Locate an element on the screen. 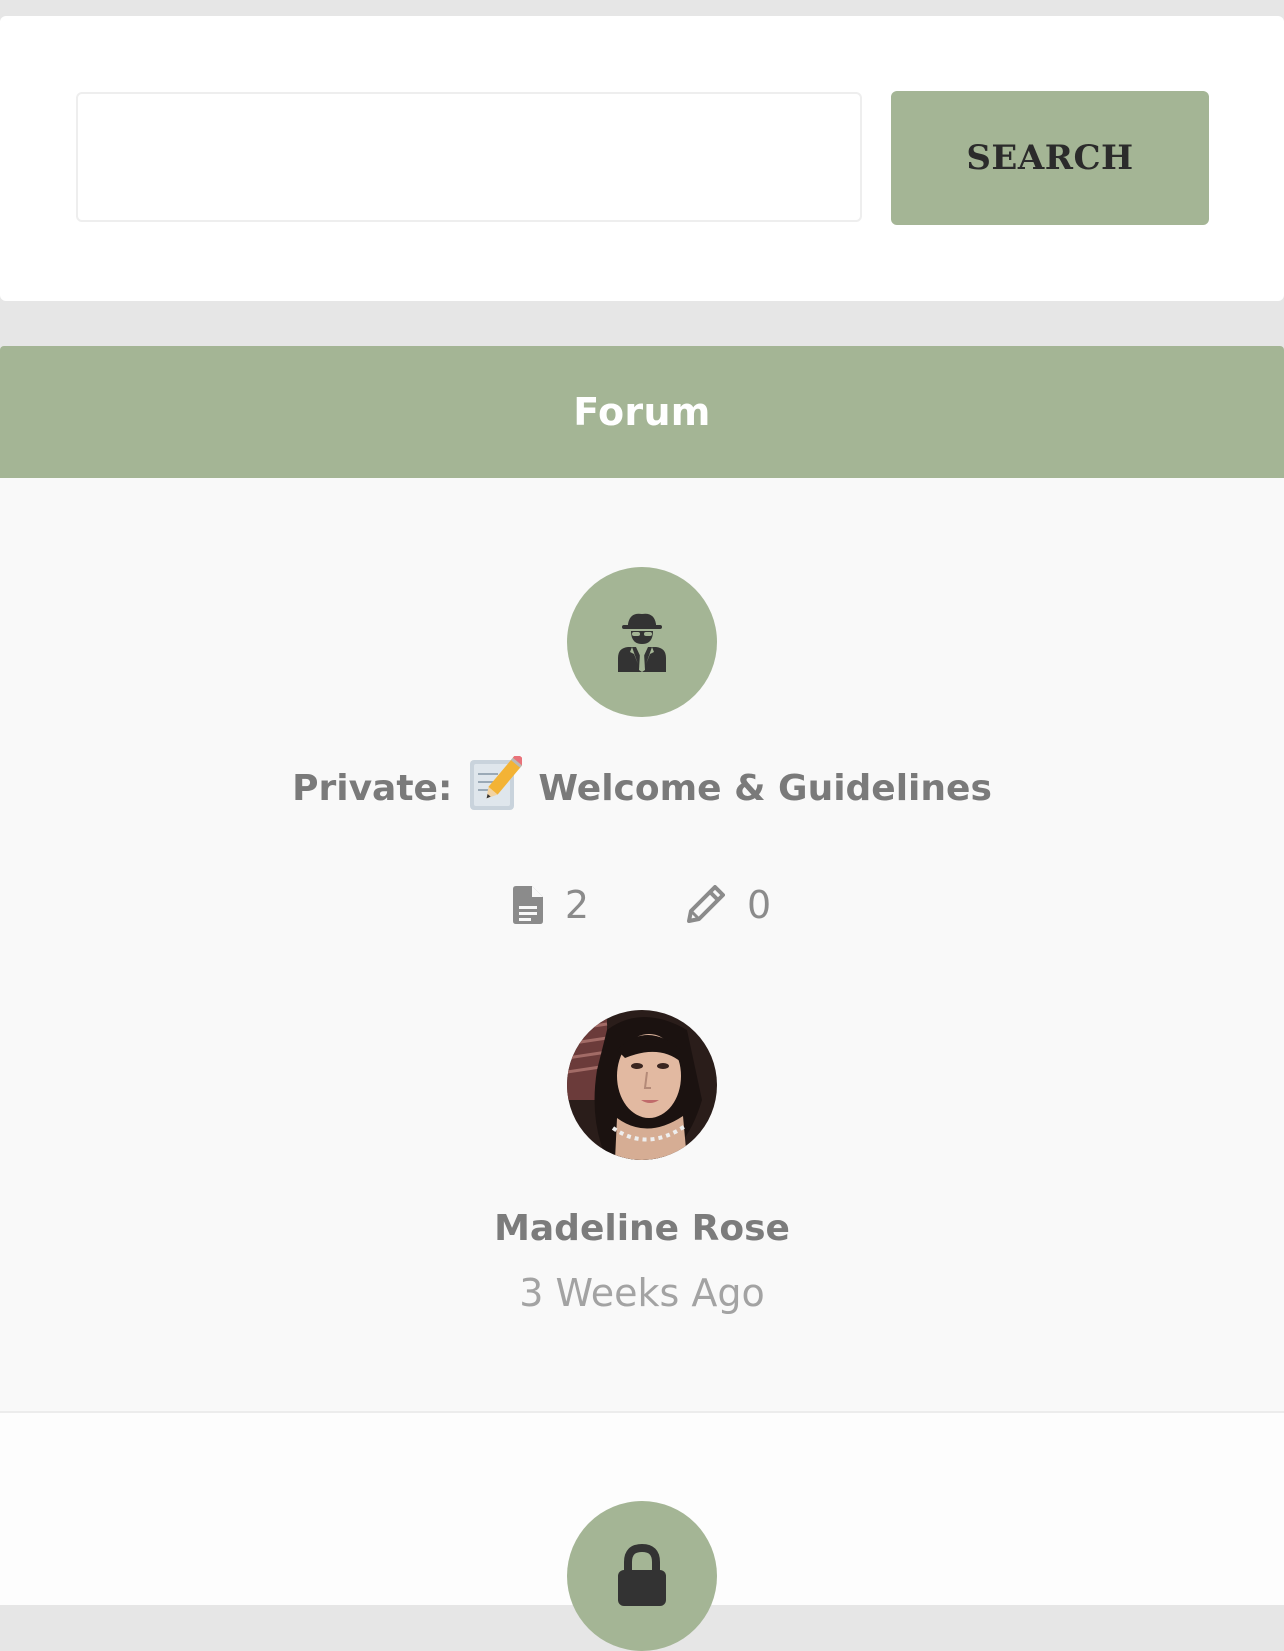 Image resolution: width=1284 pixels, height=1651 pixels. topics-count: 2 is located at coordinates (576, 905).